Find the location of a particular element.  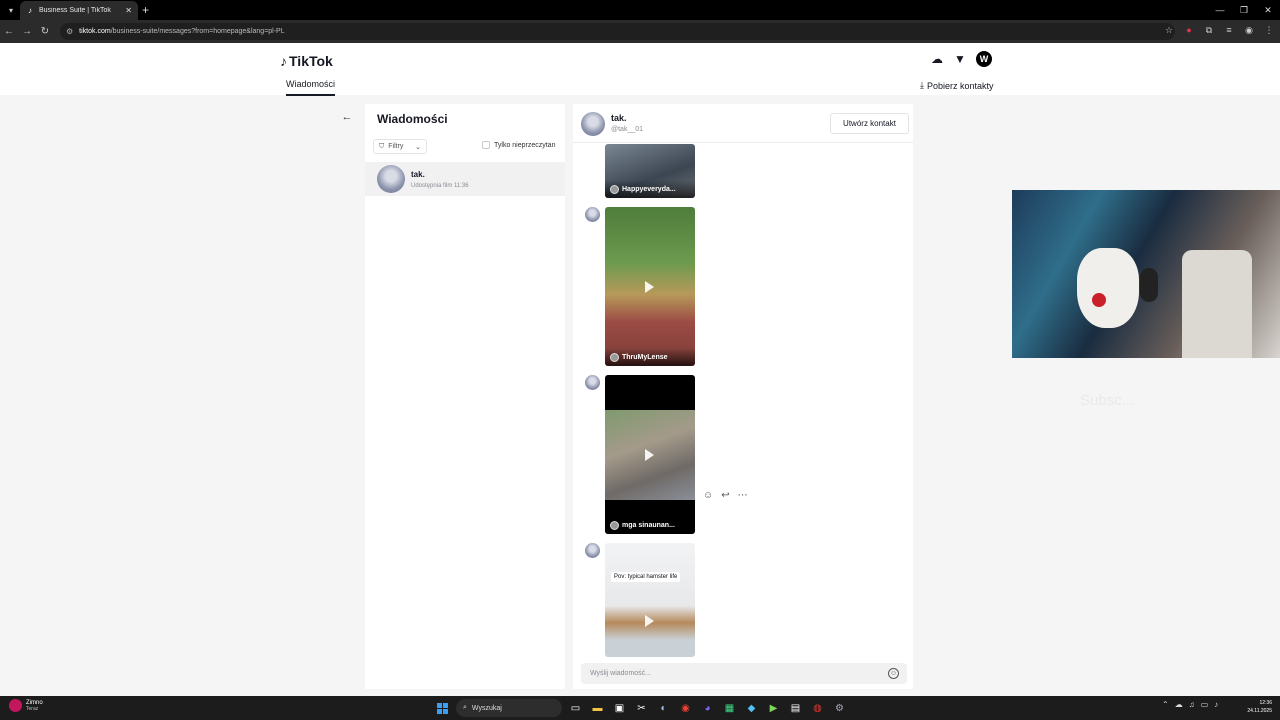

discord-icon: ◕ is located at coordinates (707, 708).